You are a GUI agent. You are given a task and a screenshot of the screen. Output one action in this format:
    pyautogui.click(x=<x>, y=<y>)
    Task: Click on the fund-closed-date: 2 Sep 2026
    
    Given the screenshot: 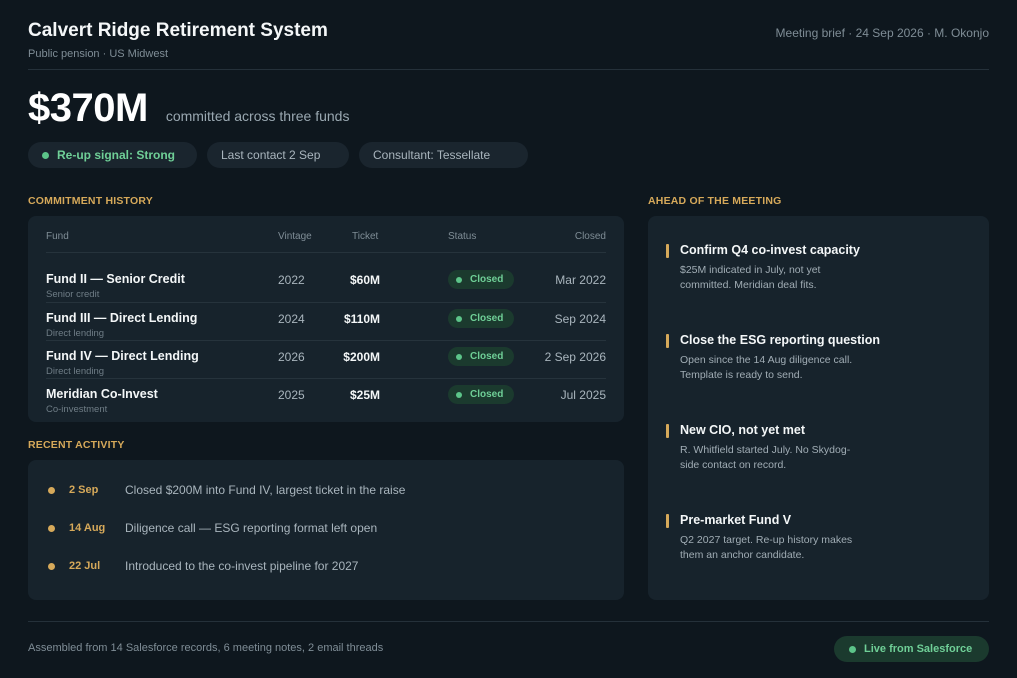 What is the action you would take?
    pyautogui.click(x=575, y=357)
    